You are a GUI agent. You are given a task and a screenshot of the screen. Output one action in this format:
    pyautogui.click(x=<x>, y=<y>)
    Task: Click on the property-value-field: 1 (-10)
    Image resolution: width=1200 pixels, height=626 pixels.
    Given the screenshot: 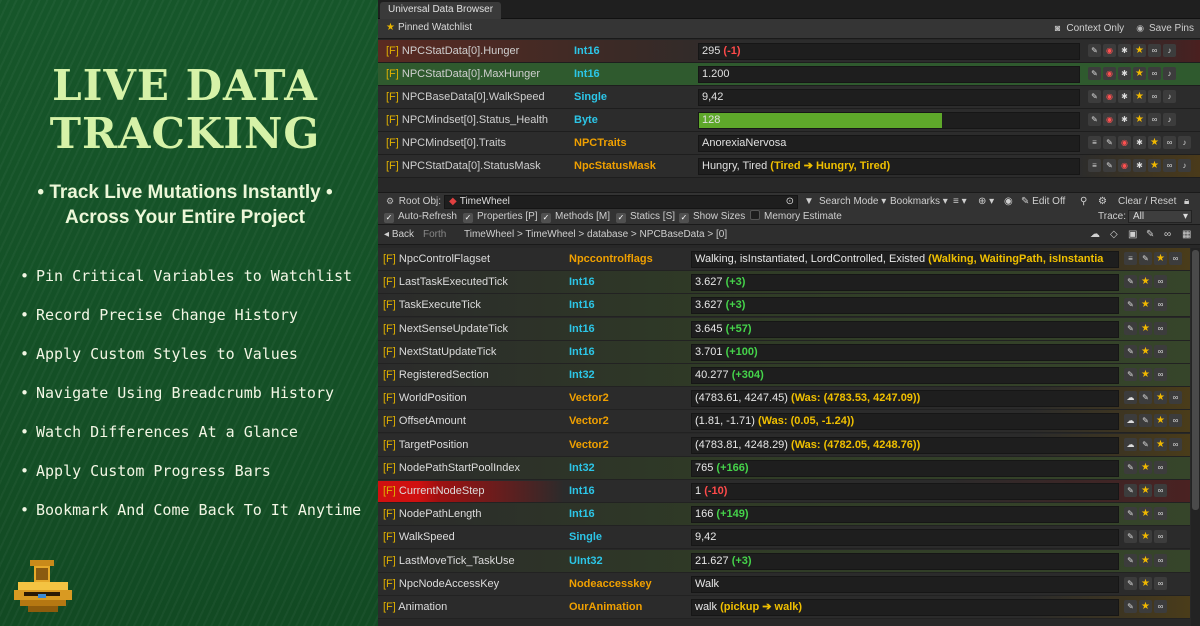 What is the action you would take?
    pyautogui.click(x=905, y=491)
    